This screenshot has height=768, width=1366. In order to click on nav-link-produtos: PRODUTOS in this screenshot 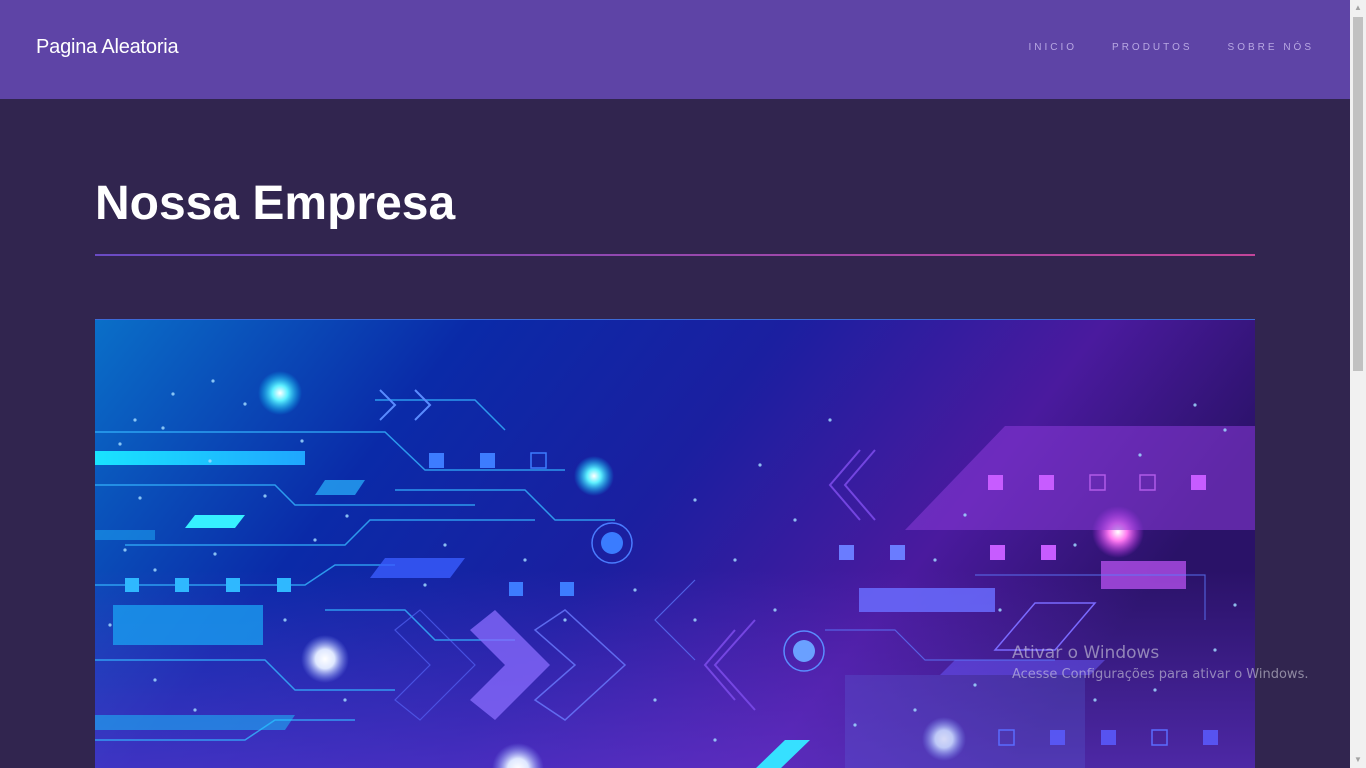, I will do `click(1152, 47)`.